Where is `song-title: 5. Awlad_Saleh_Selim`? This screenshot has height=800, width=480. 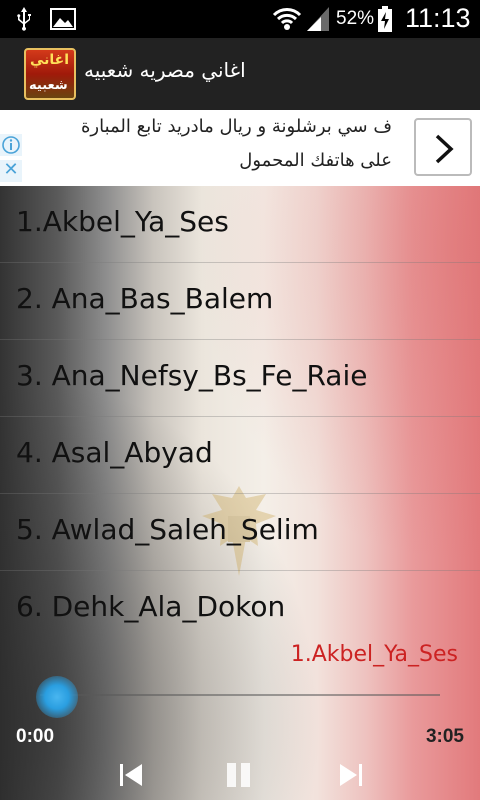
song-title: 5. Awlad_Saleh_Selim is located at coordinates (167, 529).